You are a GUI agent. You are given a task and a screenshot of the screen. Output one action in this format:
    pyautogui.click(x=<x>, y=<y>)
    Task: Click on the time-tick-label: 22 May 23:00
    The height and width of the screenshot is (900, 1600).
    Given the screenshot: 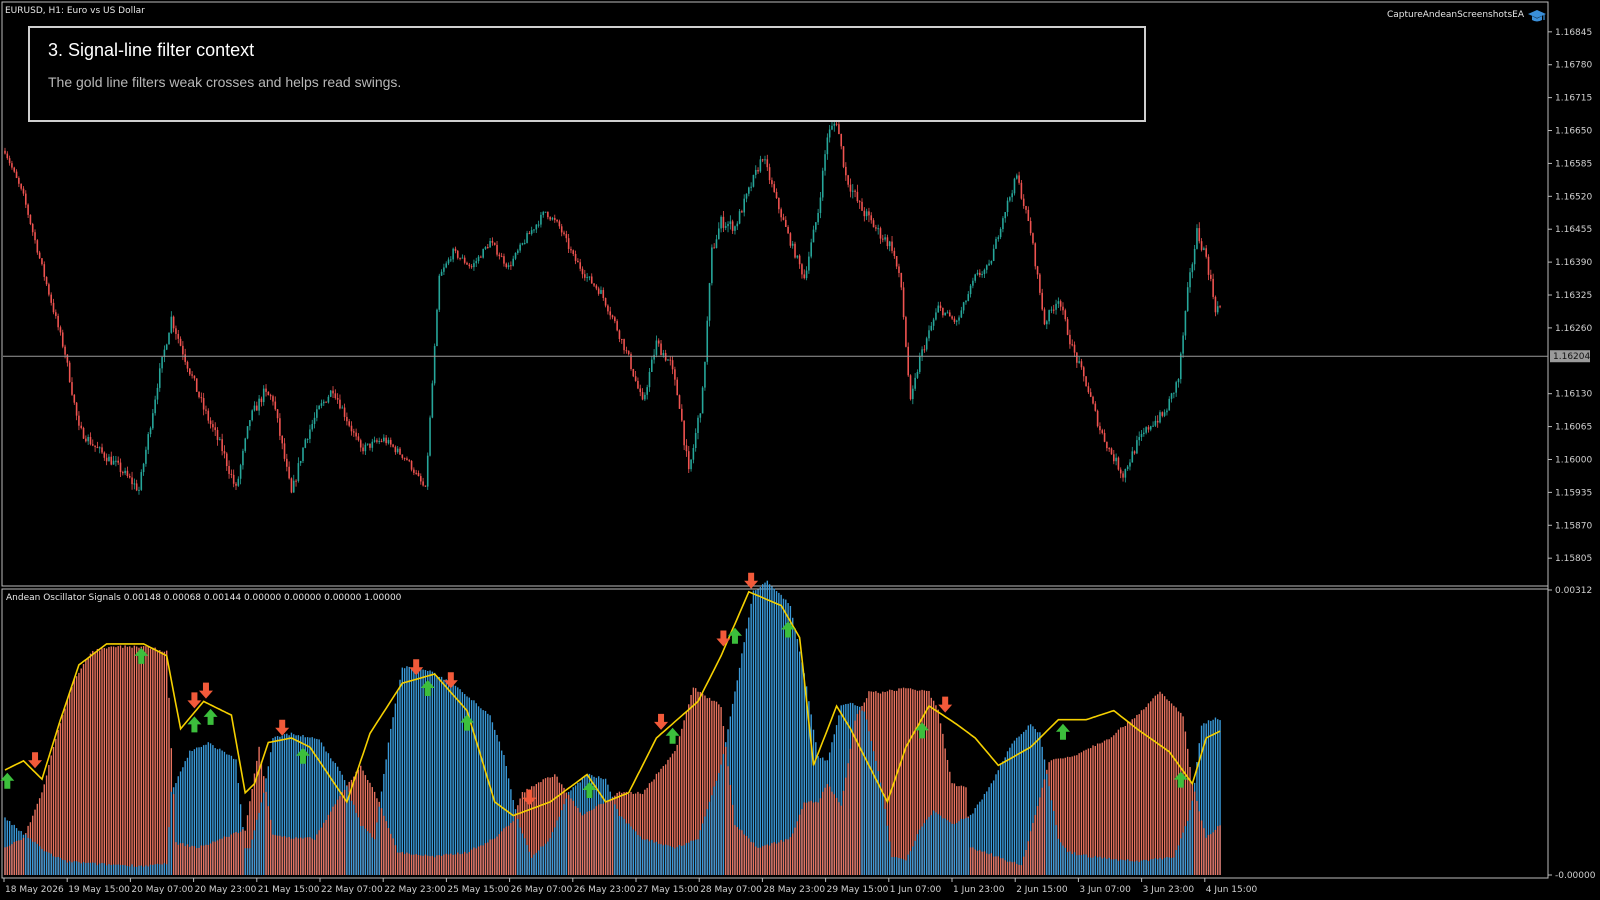 What is the action you would take?
    pyautogui.click(x=415, y=890)
    